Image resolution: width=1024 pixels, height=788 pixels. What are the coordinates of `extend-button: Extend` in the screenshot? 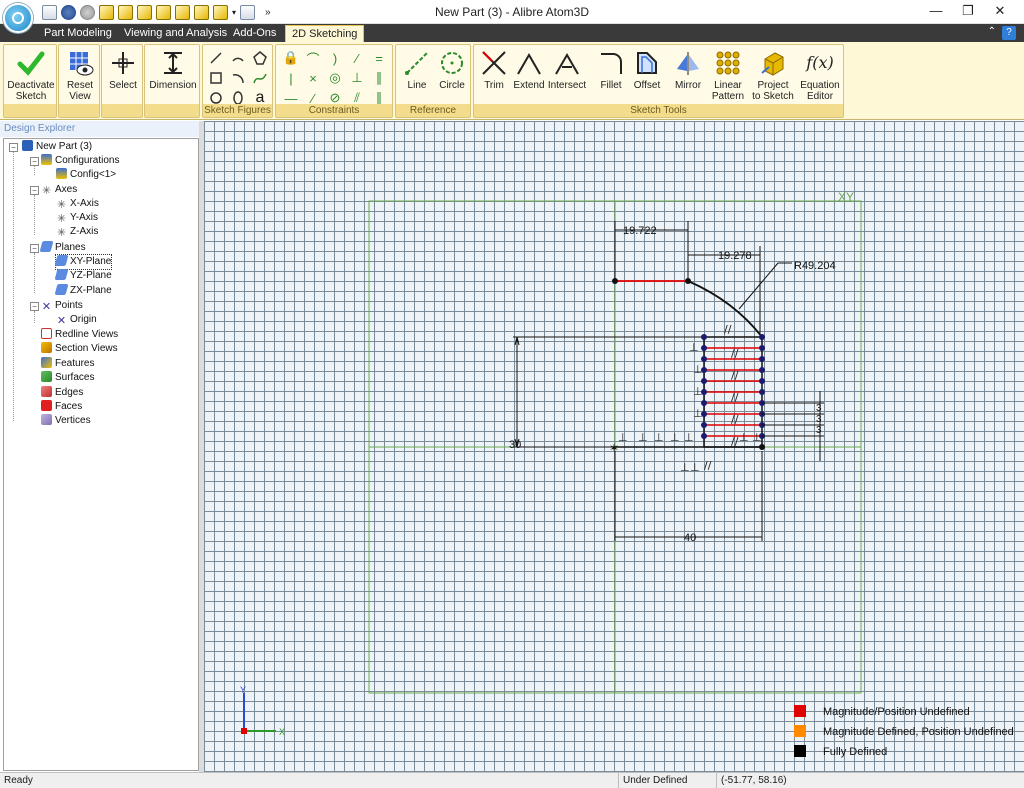 It's located at (529, 70).